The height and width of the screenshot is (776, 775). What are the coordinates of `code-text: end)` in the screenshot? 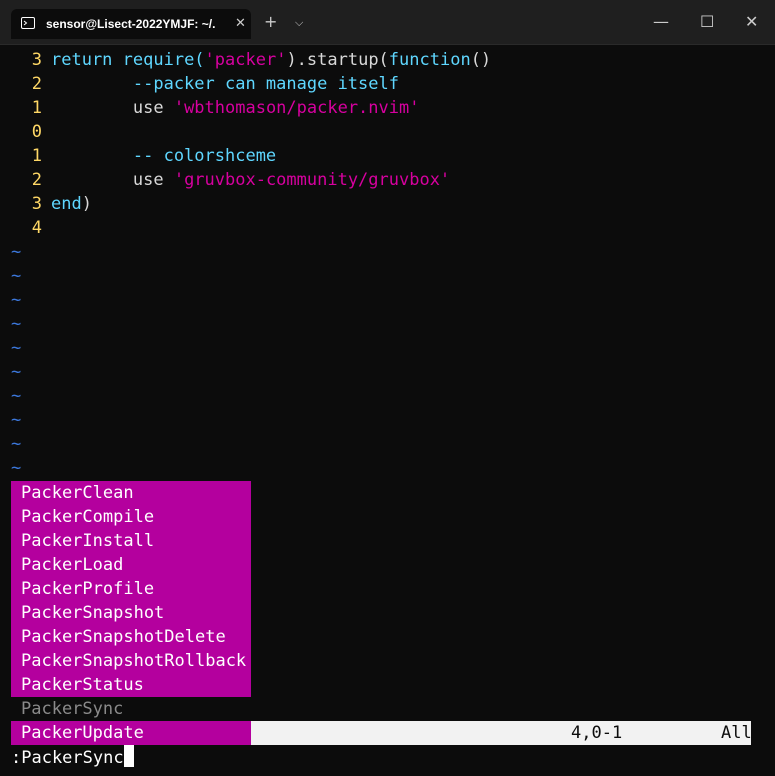 It's located at (71, 204).